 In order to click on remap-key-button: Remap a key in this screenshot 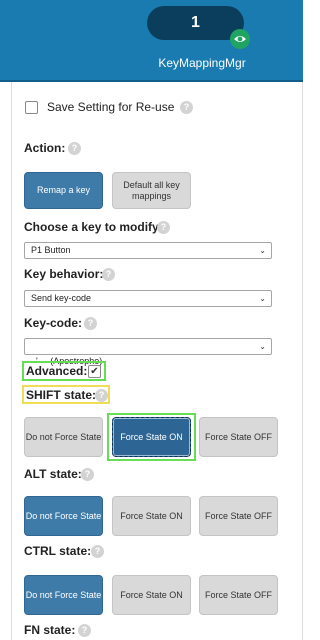, I will do `click(63, 190)`.